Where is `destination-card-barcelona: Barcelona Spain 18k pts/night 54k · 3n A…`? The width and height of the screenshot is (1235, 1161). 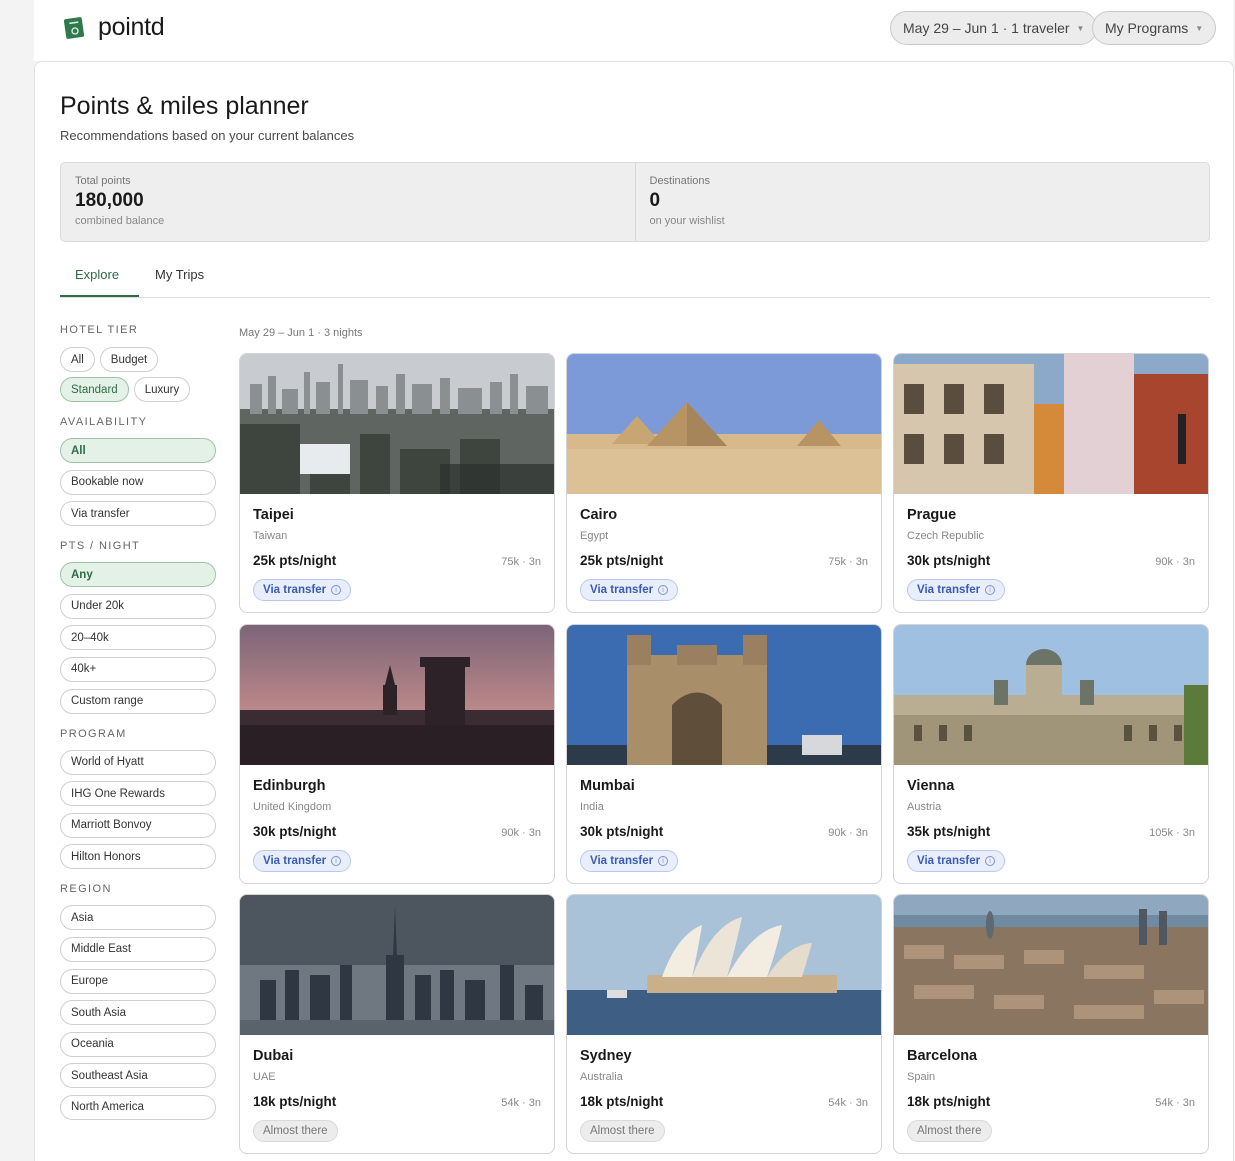 destination-card-barcelona: Barcelona Spain 18k pts/night 54k · 3n A… is located at coordinates (1051, 1024).